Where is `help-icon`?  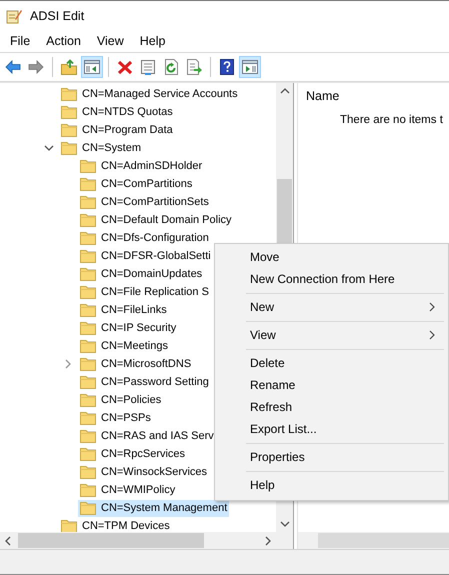
help-icon is located at coordinates (227, 67).